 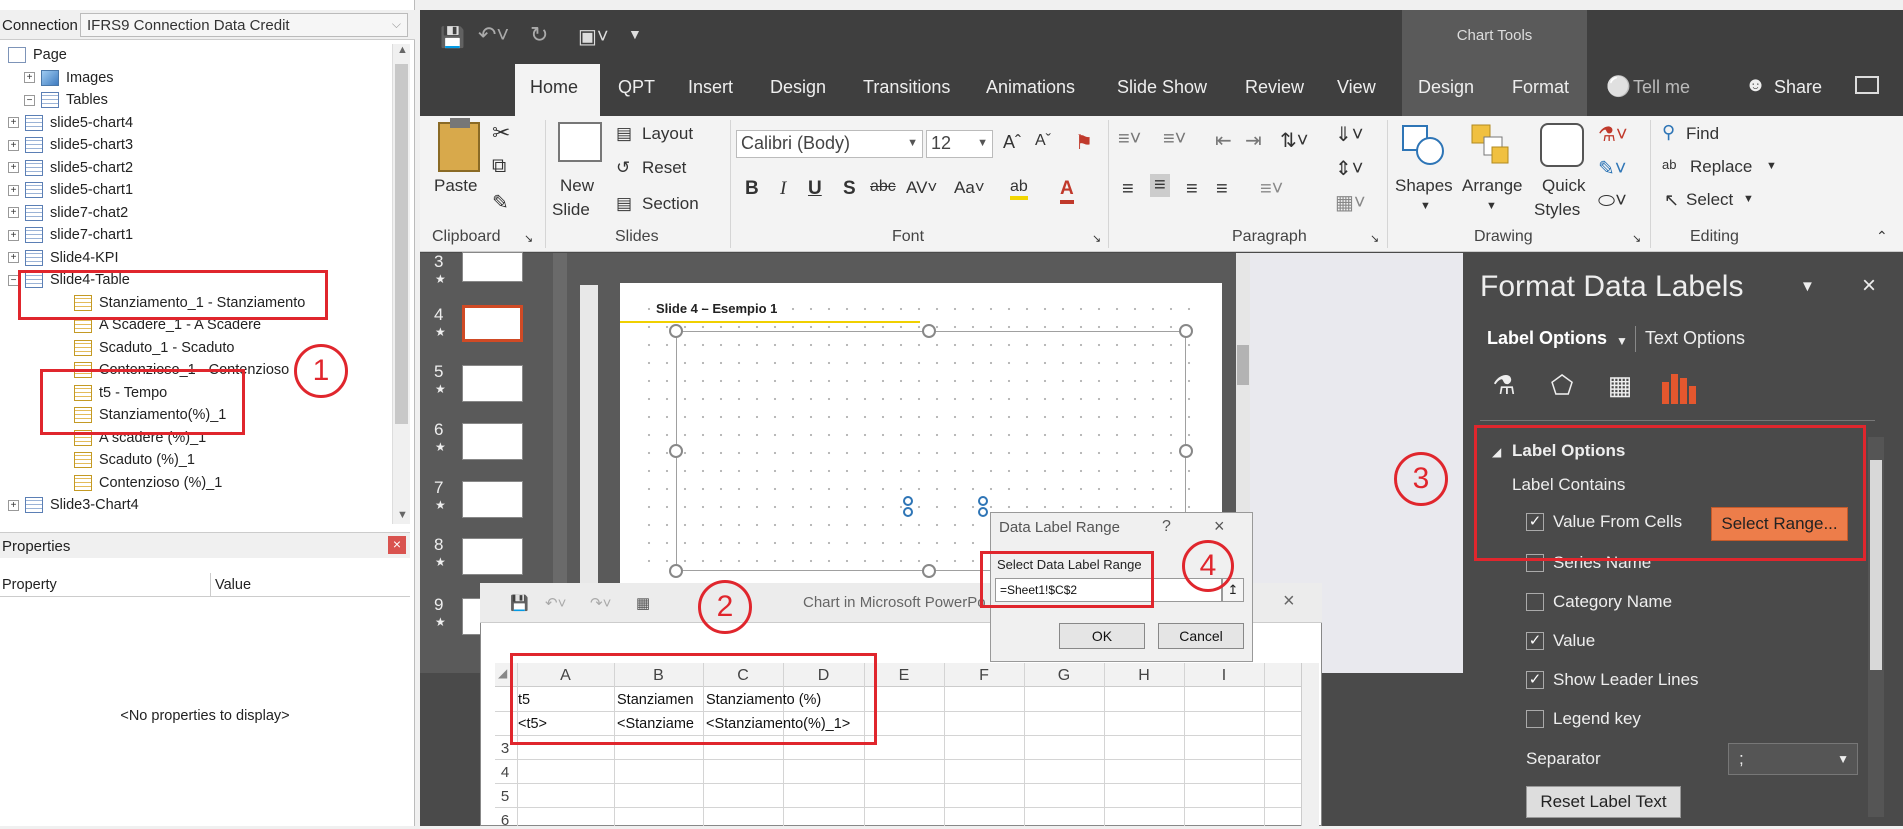 I want to click on shapes-button: Shapes, so click(x=1424, y=186).